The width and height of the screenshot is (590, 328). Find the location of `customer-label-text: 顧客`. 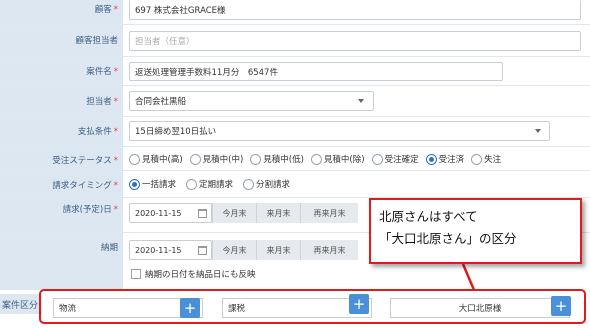

customer-label-text: 顧客 is located at coordinates (103, 10).